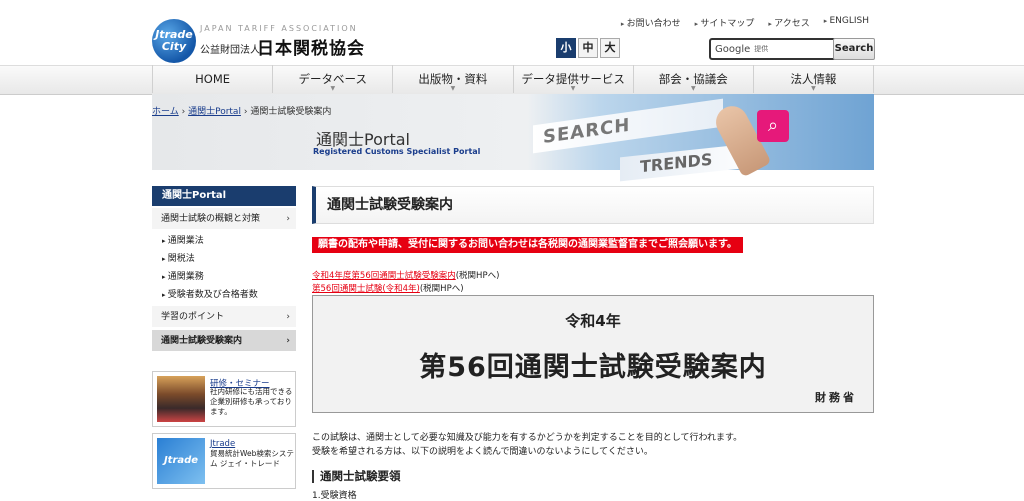 Image resolution: width=1024 pixels, height=501 pixels. Describe the element at coordinates (846, 22) in the screenshot. I see `english-link: ENGLISH` at that location.